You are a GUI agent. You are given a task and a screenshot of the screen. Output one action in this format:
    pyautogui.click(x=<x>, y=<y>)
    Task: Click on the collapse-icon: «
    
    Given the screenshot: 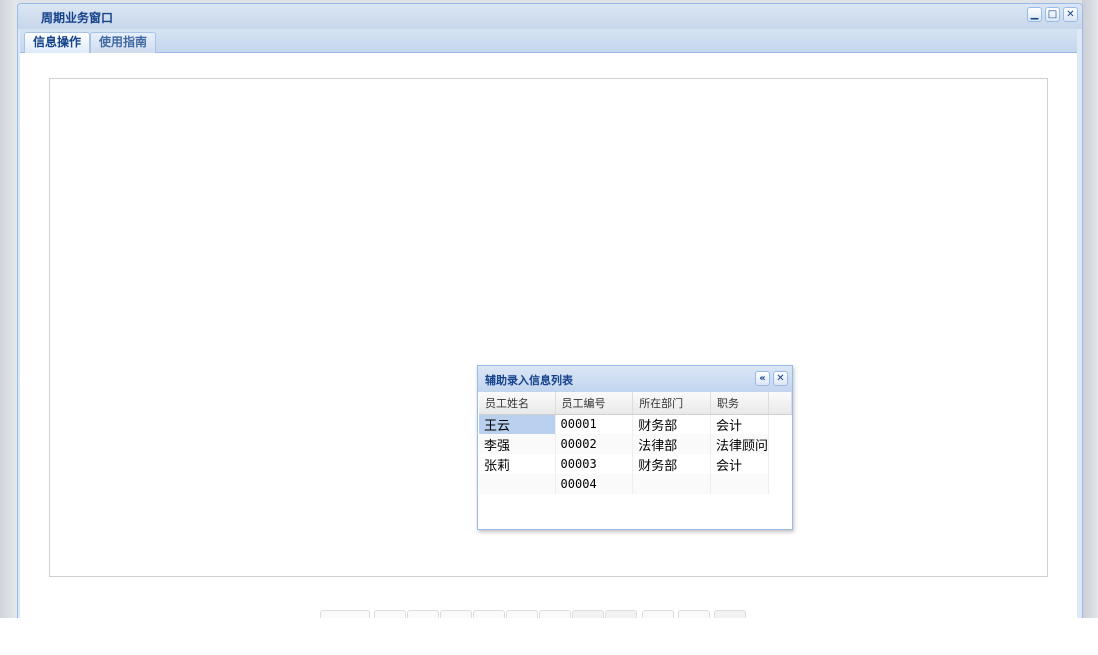 What is the action you would take?
    pyautogui.click(x=762, y=378)
    